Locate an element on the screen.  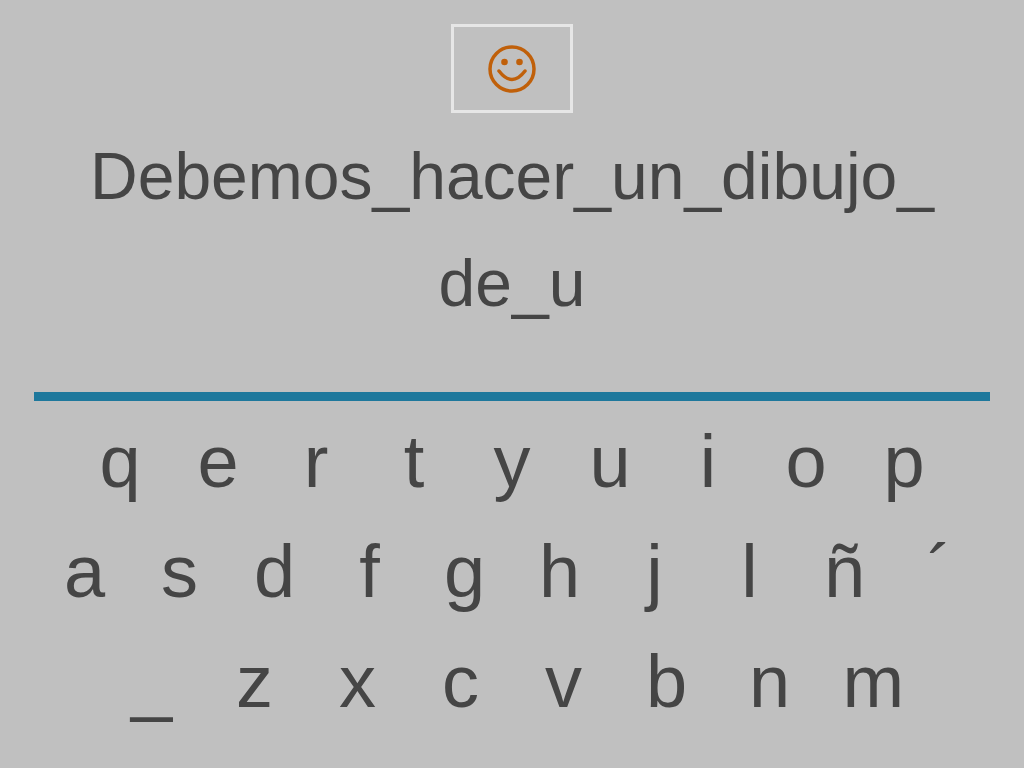
letter-key: s is located at coordinates (179, 572).